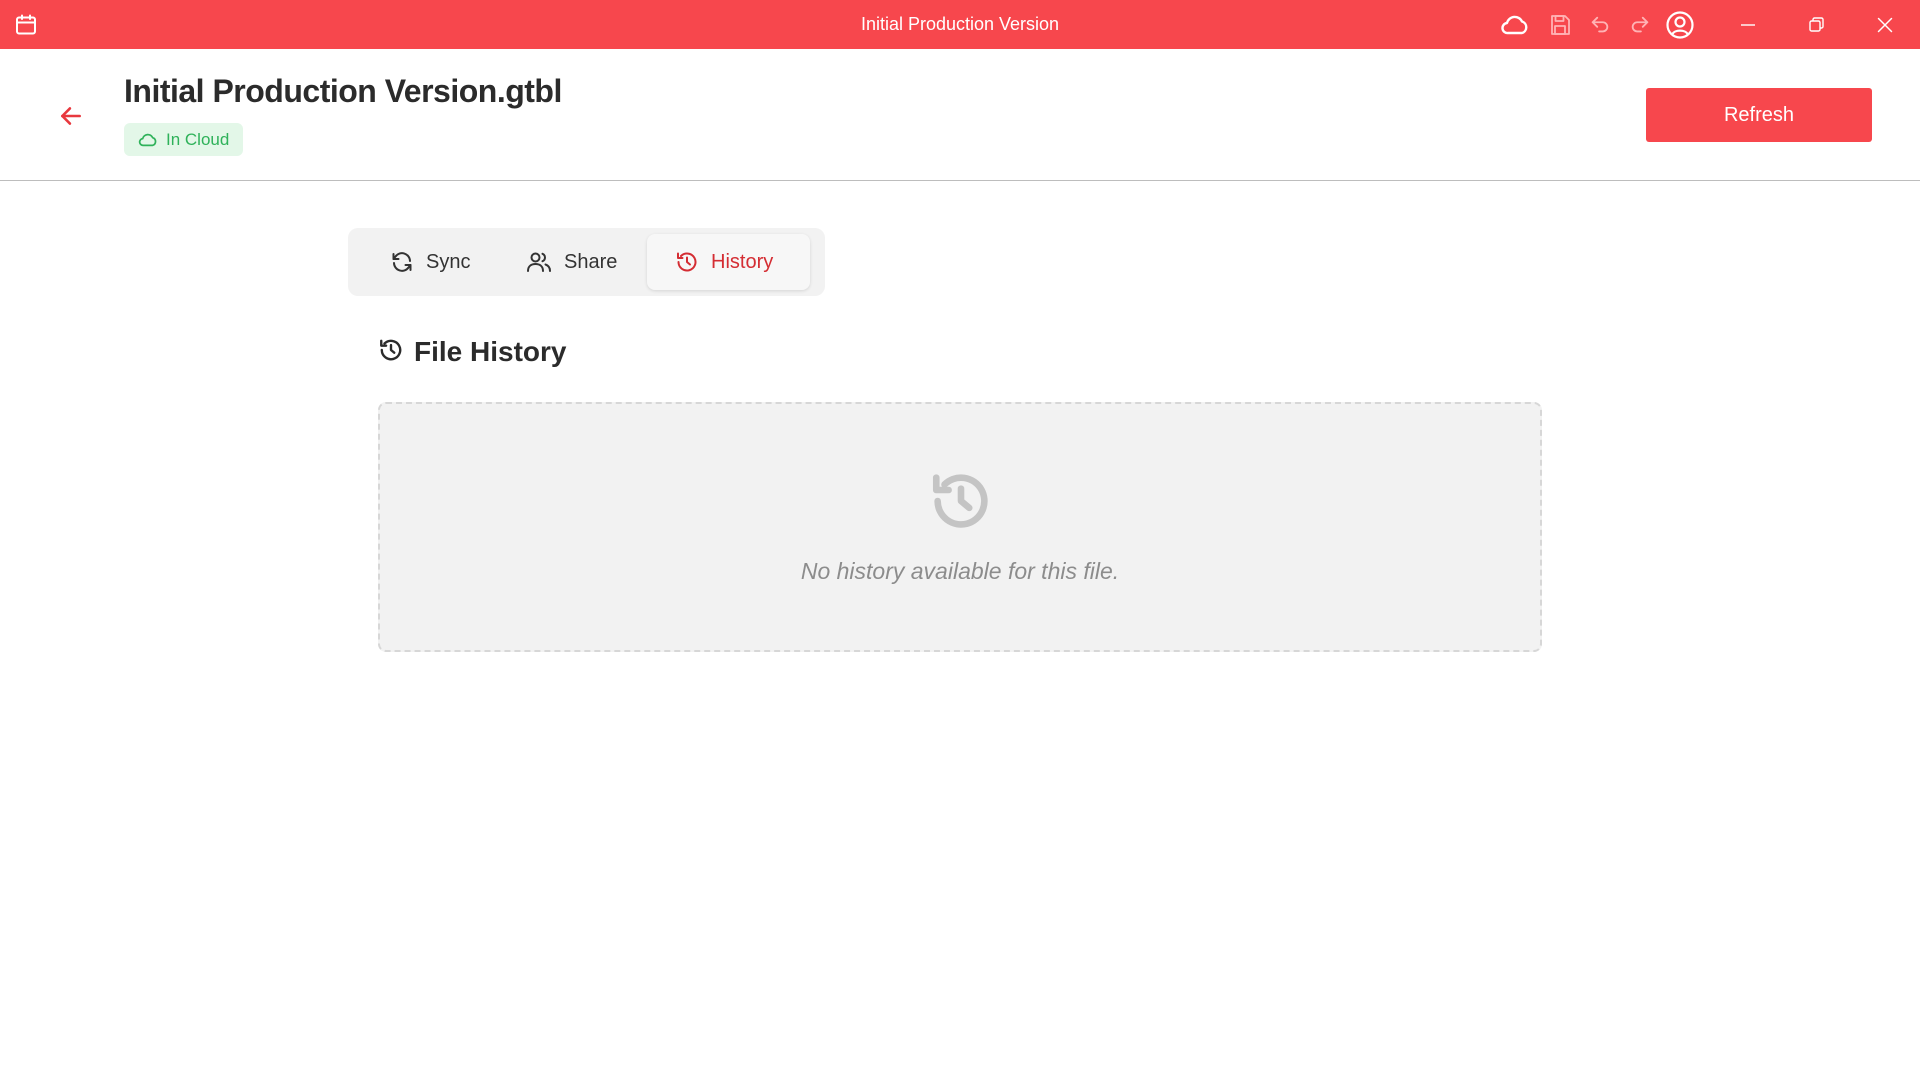  Describe the element at coordinates (198, 139) in the screenshot. I see `status-badge-label: In Cloud` at that location.